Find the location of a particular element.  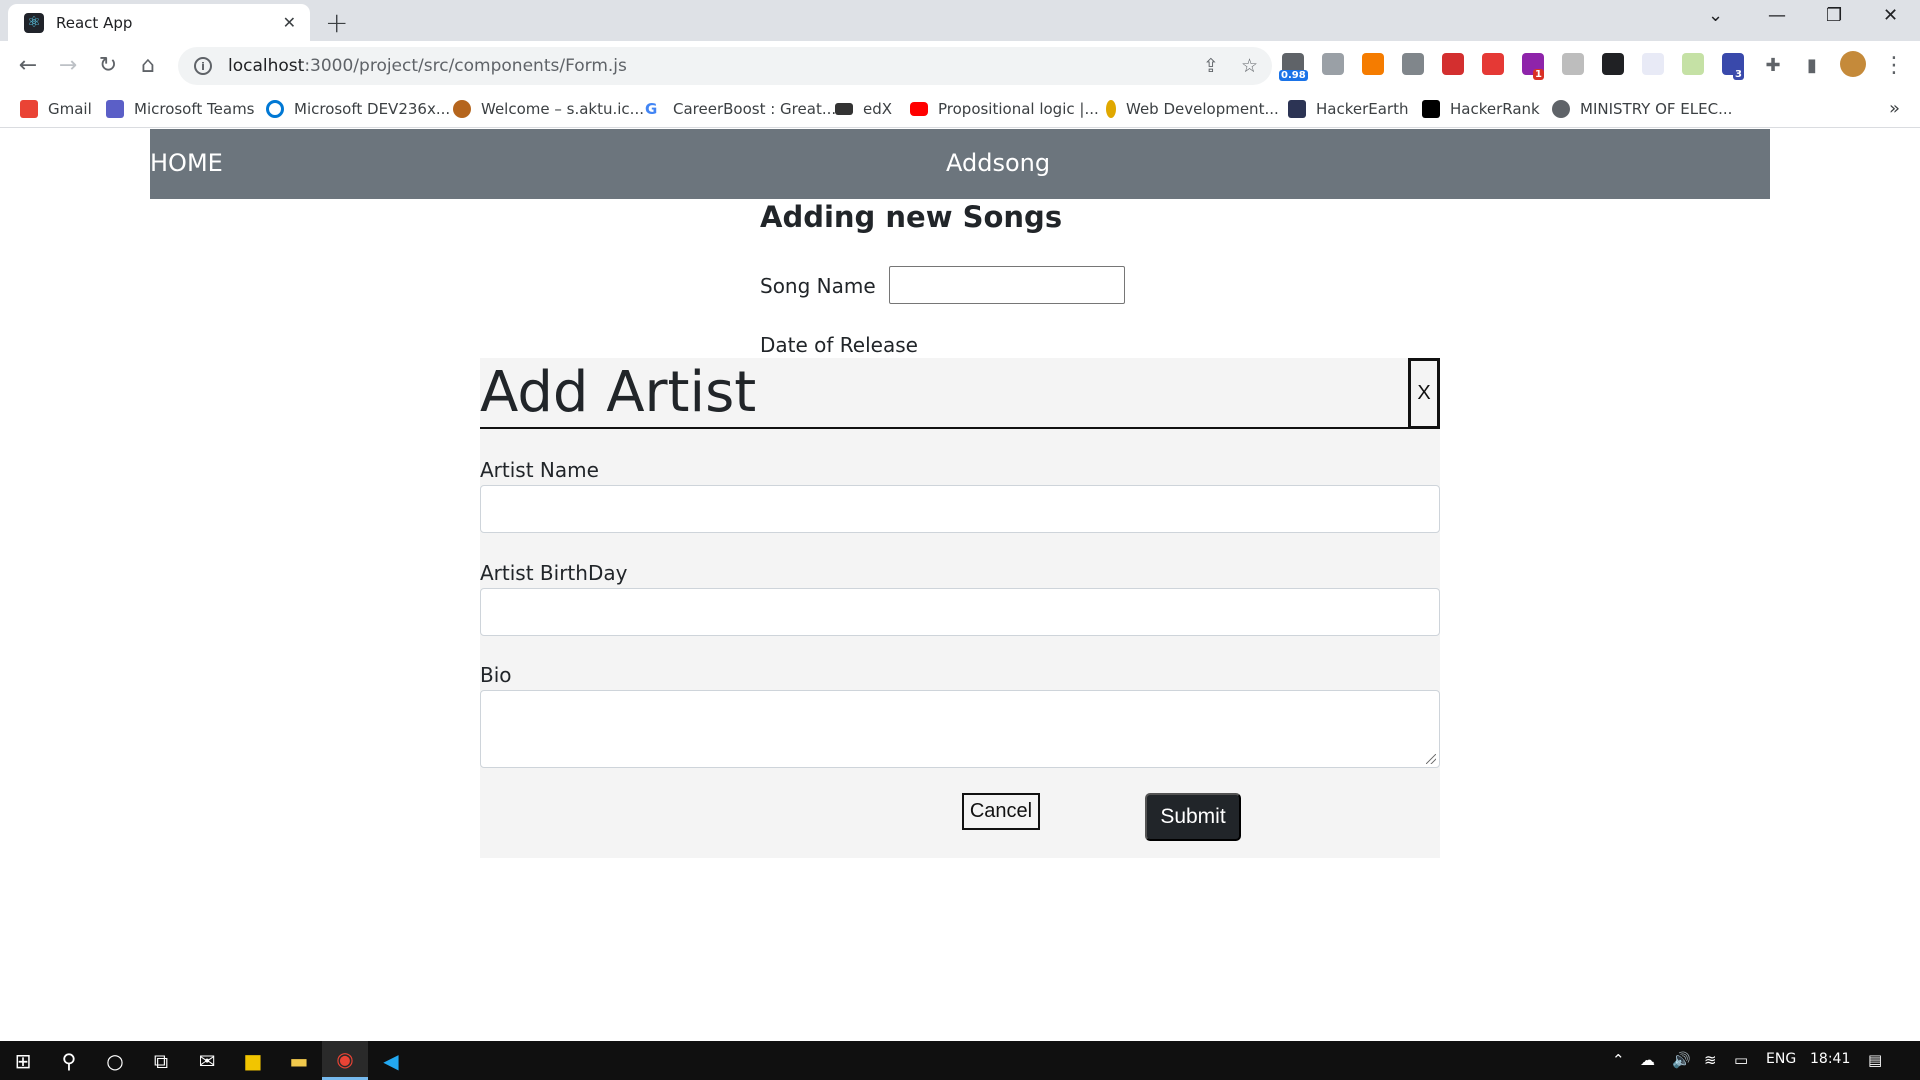

minimize-icon: — is located at coordinates (1777, 15).